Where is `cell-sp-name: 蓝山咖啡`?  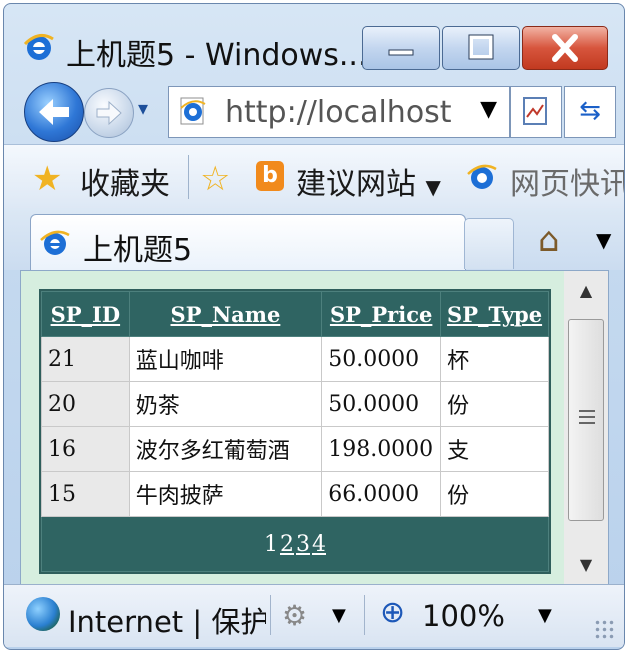
cell-sp-name: 蓝山咖啡 is located at coordinates (225, 359).